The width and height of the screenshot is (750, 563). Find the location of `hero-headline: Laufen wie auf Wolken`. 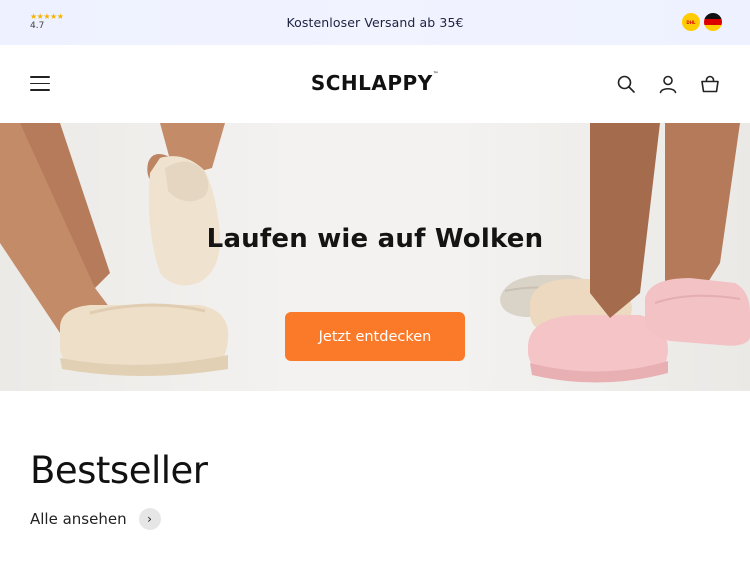

hero-headline: Laufen wie auf Wolken is located at coordinates (375, 239).